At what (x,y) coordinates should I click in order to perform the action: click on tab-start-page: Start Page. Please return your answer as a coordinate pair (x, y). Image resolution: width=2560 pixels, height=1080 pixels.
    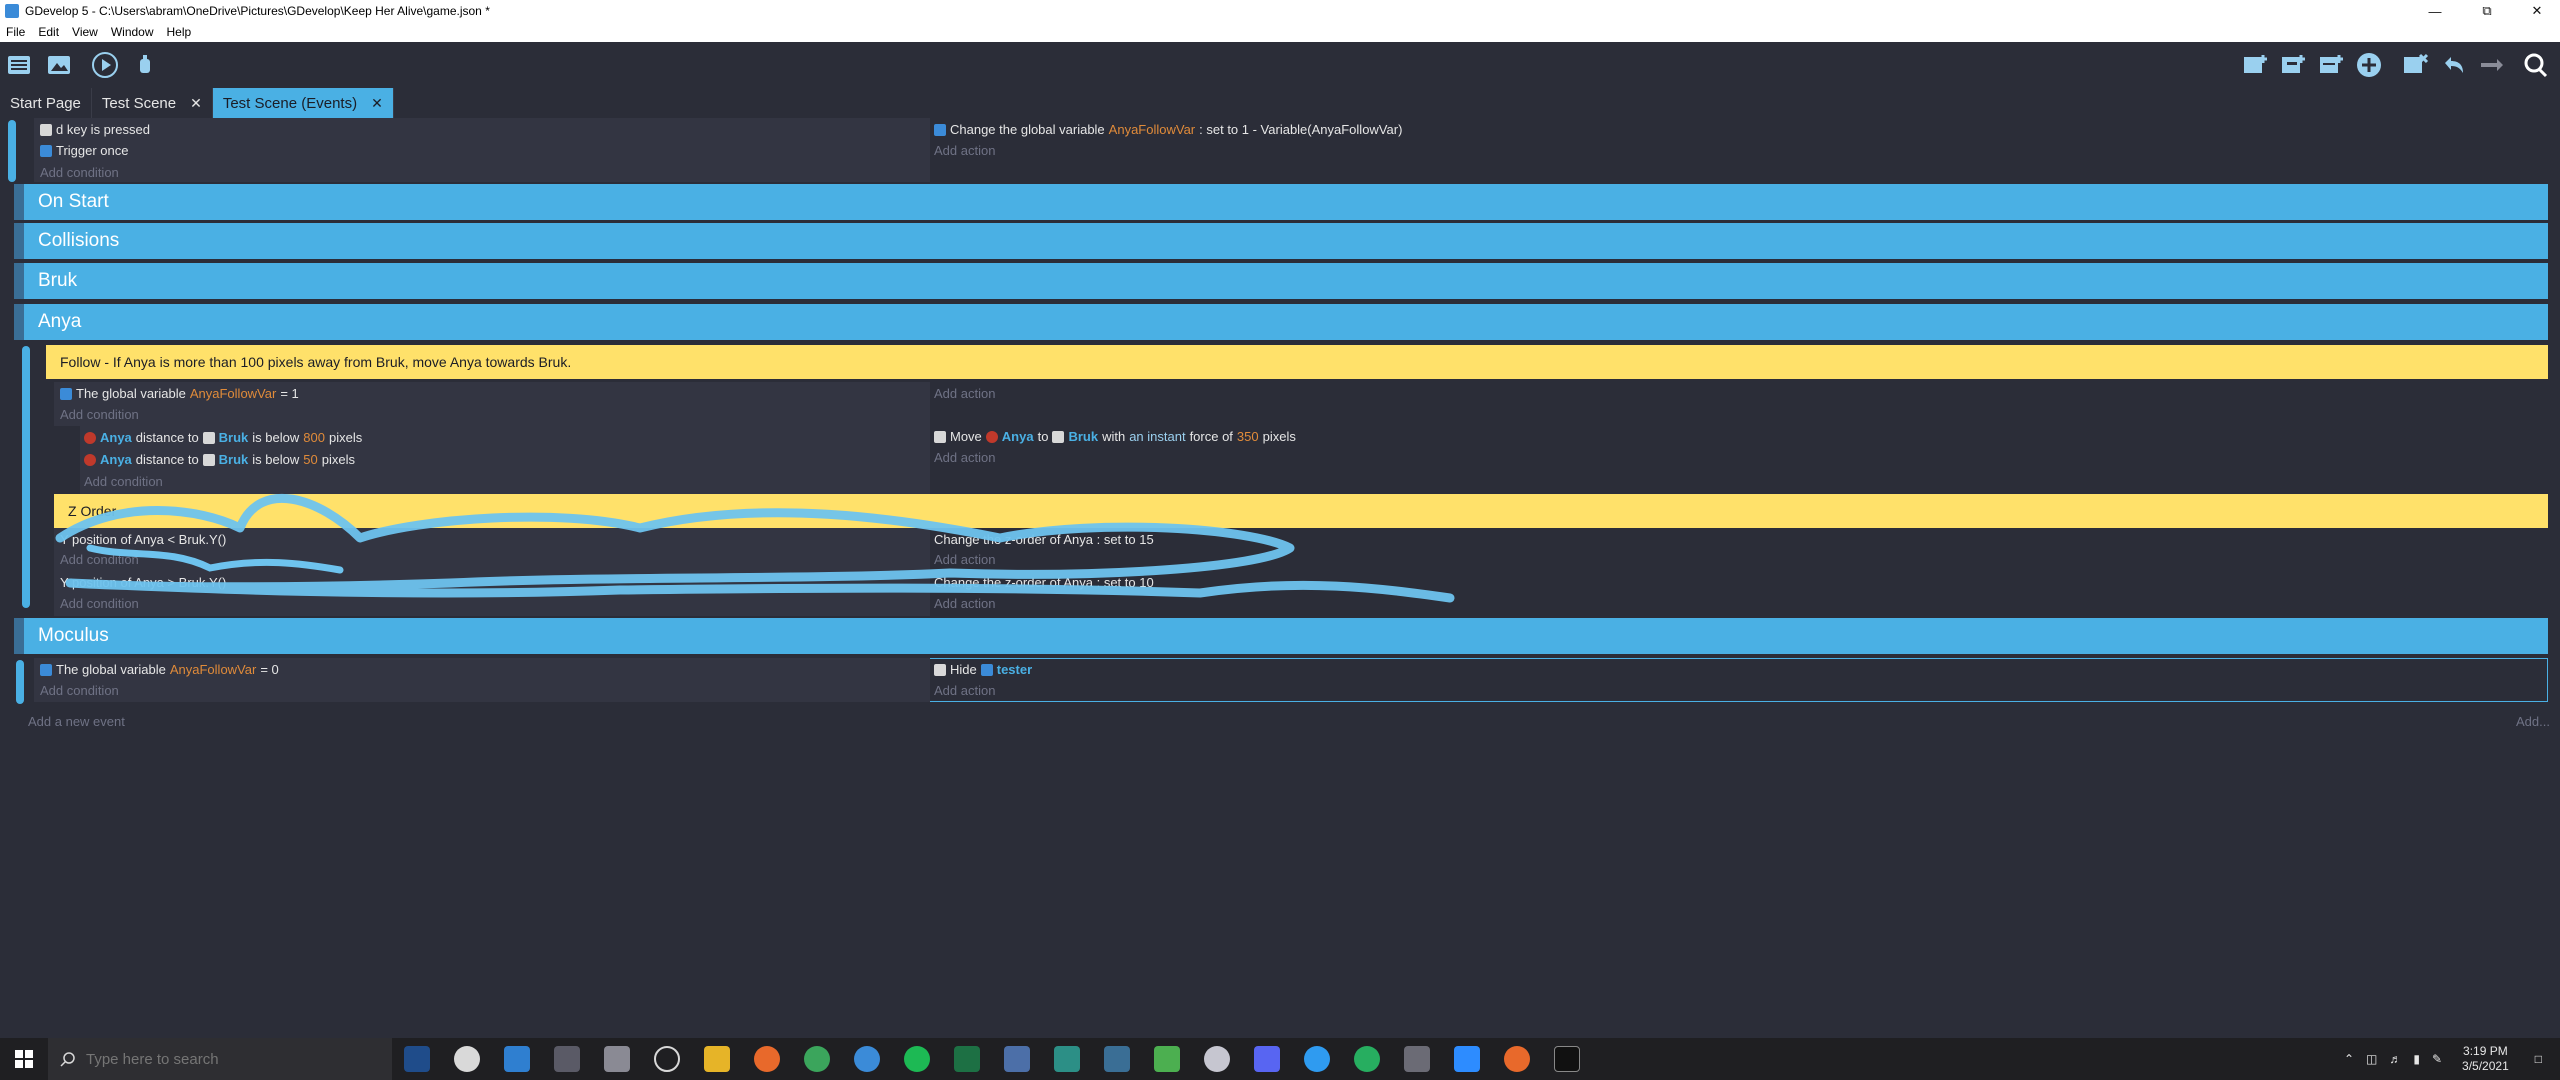
    Looking at the image, I should click on (46, 103).